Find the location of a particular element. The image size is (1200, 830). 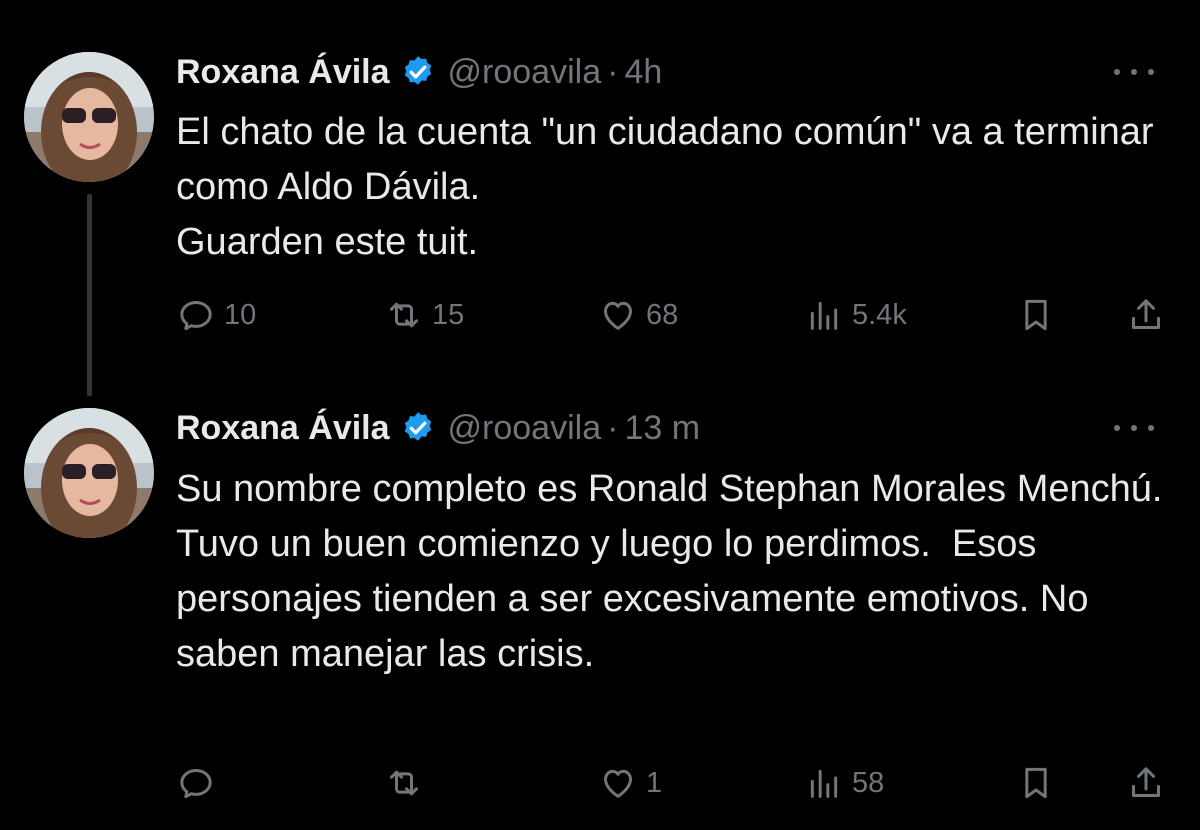

retweet-button is located at coordinates (408, 783).